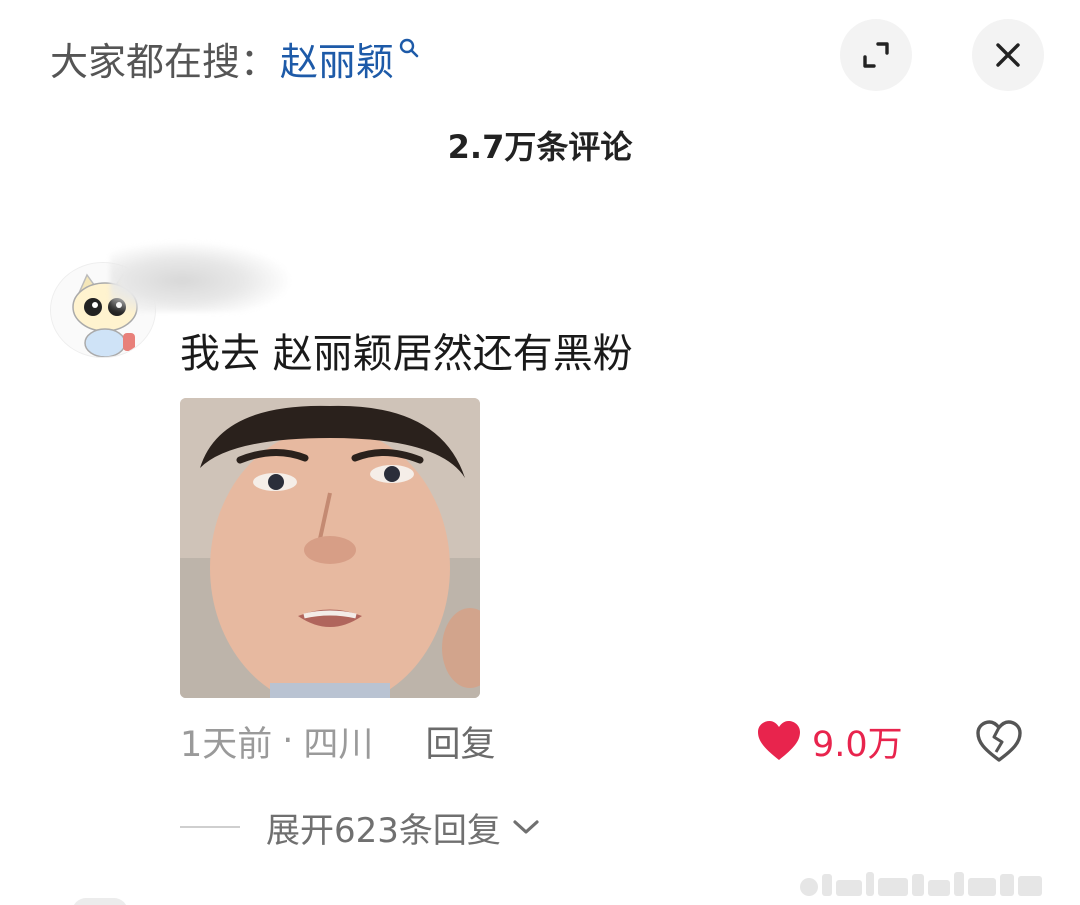 This screenshot has width=1080, height=905. Describe the element at coordinates (406, 354) in the screenshot. I see `comment-text: 我去 赵丽颖居然还有黑粉` at that location.